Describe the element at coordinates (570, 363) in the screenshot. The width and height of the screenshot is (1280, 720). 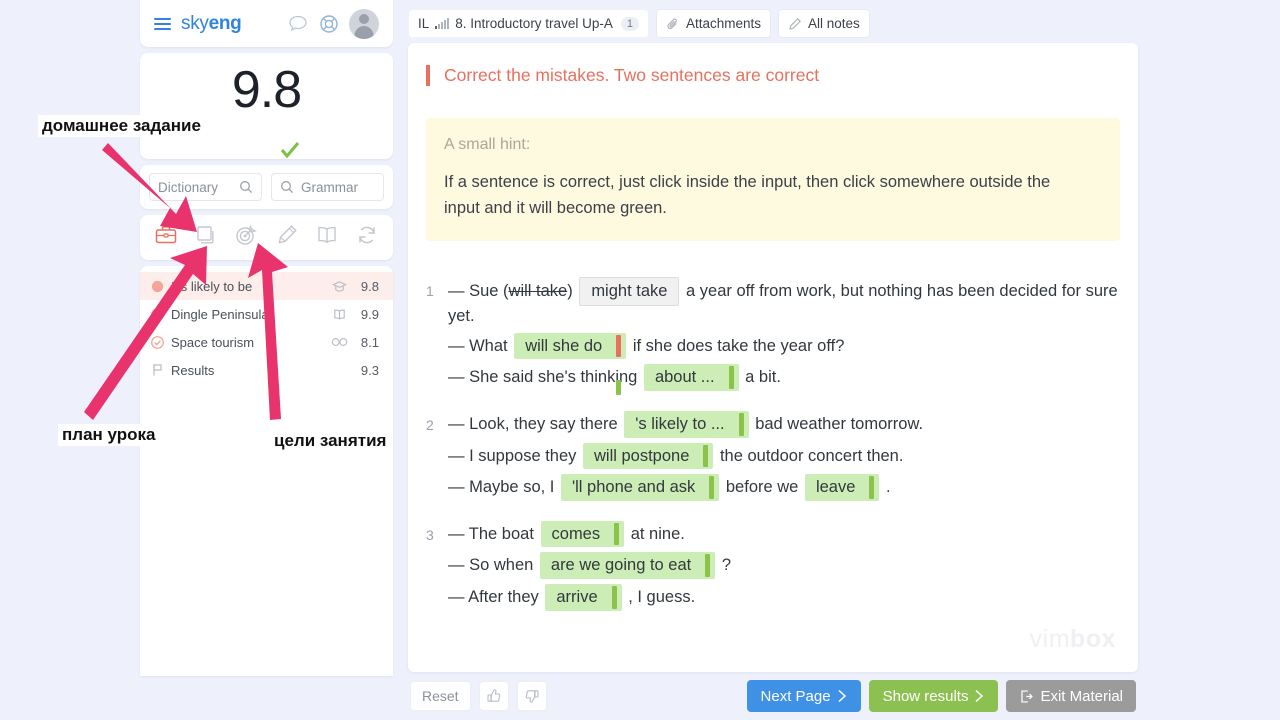
I see `answer-input-focused: will she do` at that location.